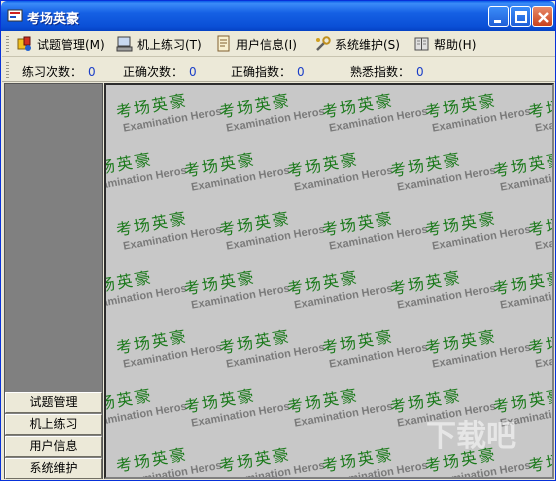 This screenshot has width=556, height=481. What do you see at coordinates (52, 72) in the screenshot?
I see `stat-label: 练习次数：` at bounding box center [52, 72].